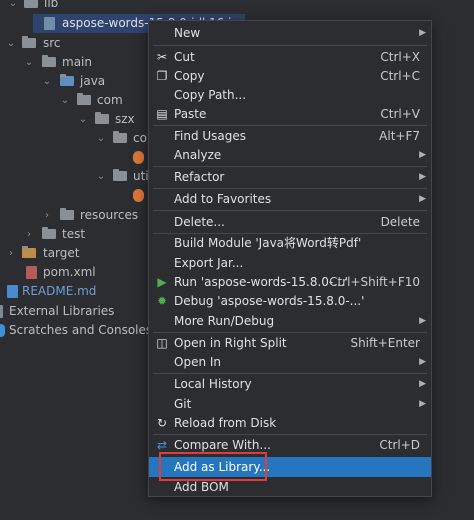 This screenshot has width=474, height=520. What do you see at coordinates (70, 43) in the screenshot?
I see `tree-item-src: ⌄ src` at bounding box center [70, 43].